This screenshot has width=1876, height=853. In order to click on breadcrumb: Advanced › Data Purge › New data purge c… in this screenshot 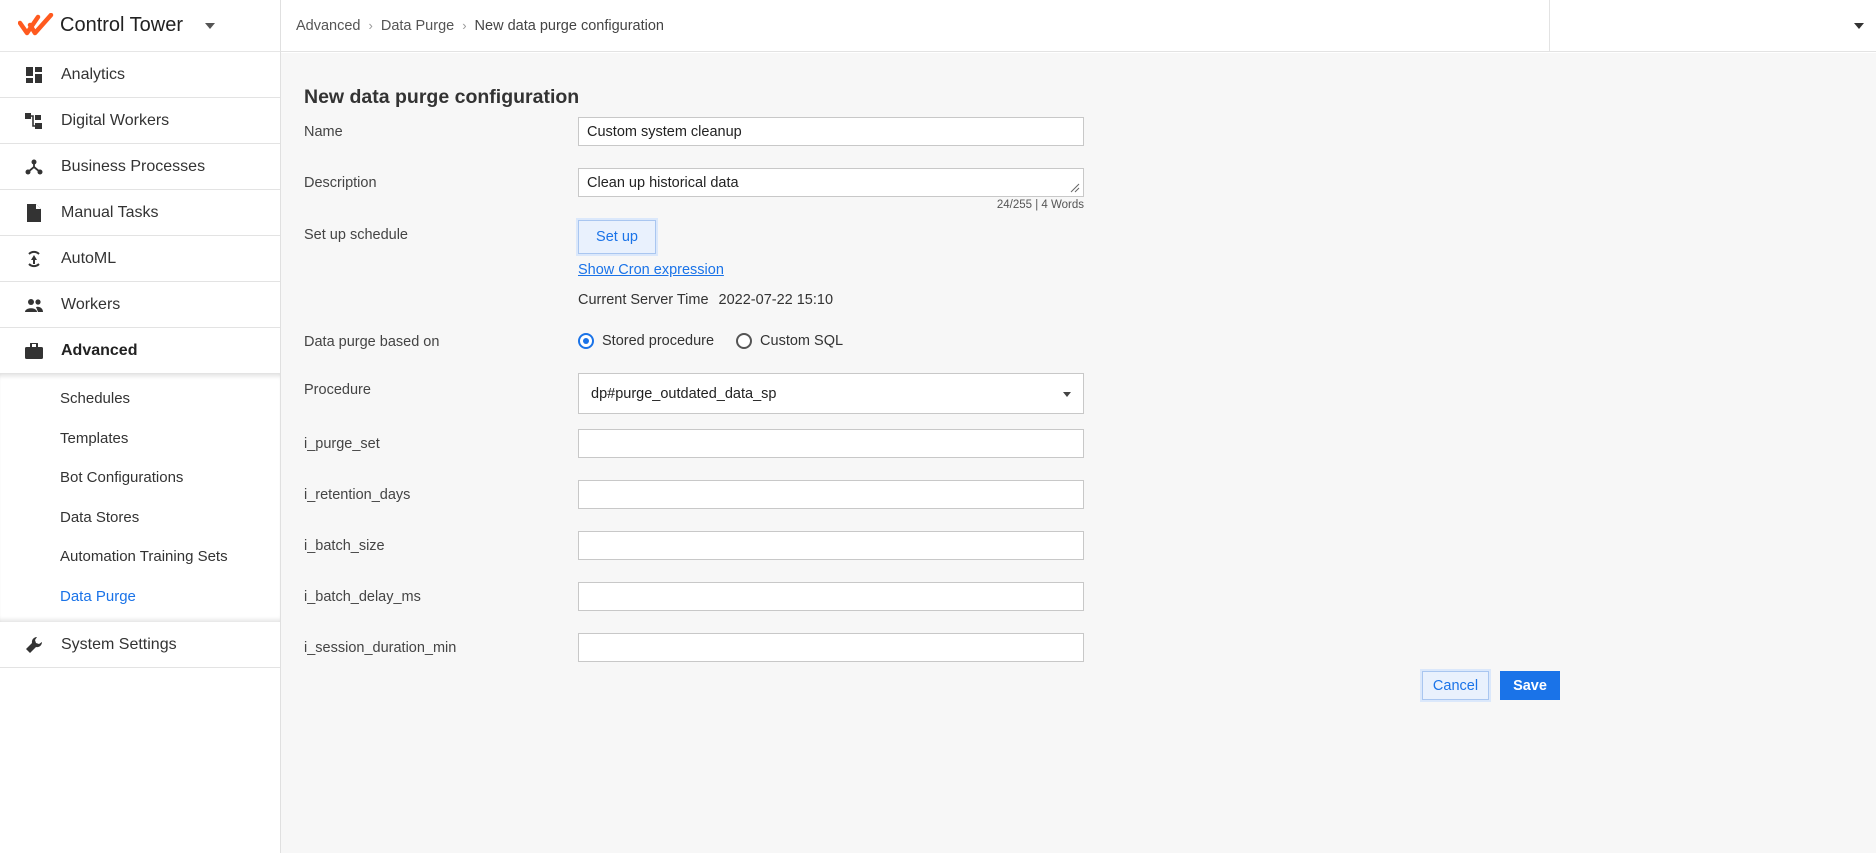, I will do `click(472, 26)`.